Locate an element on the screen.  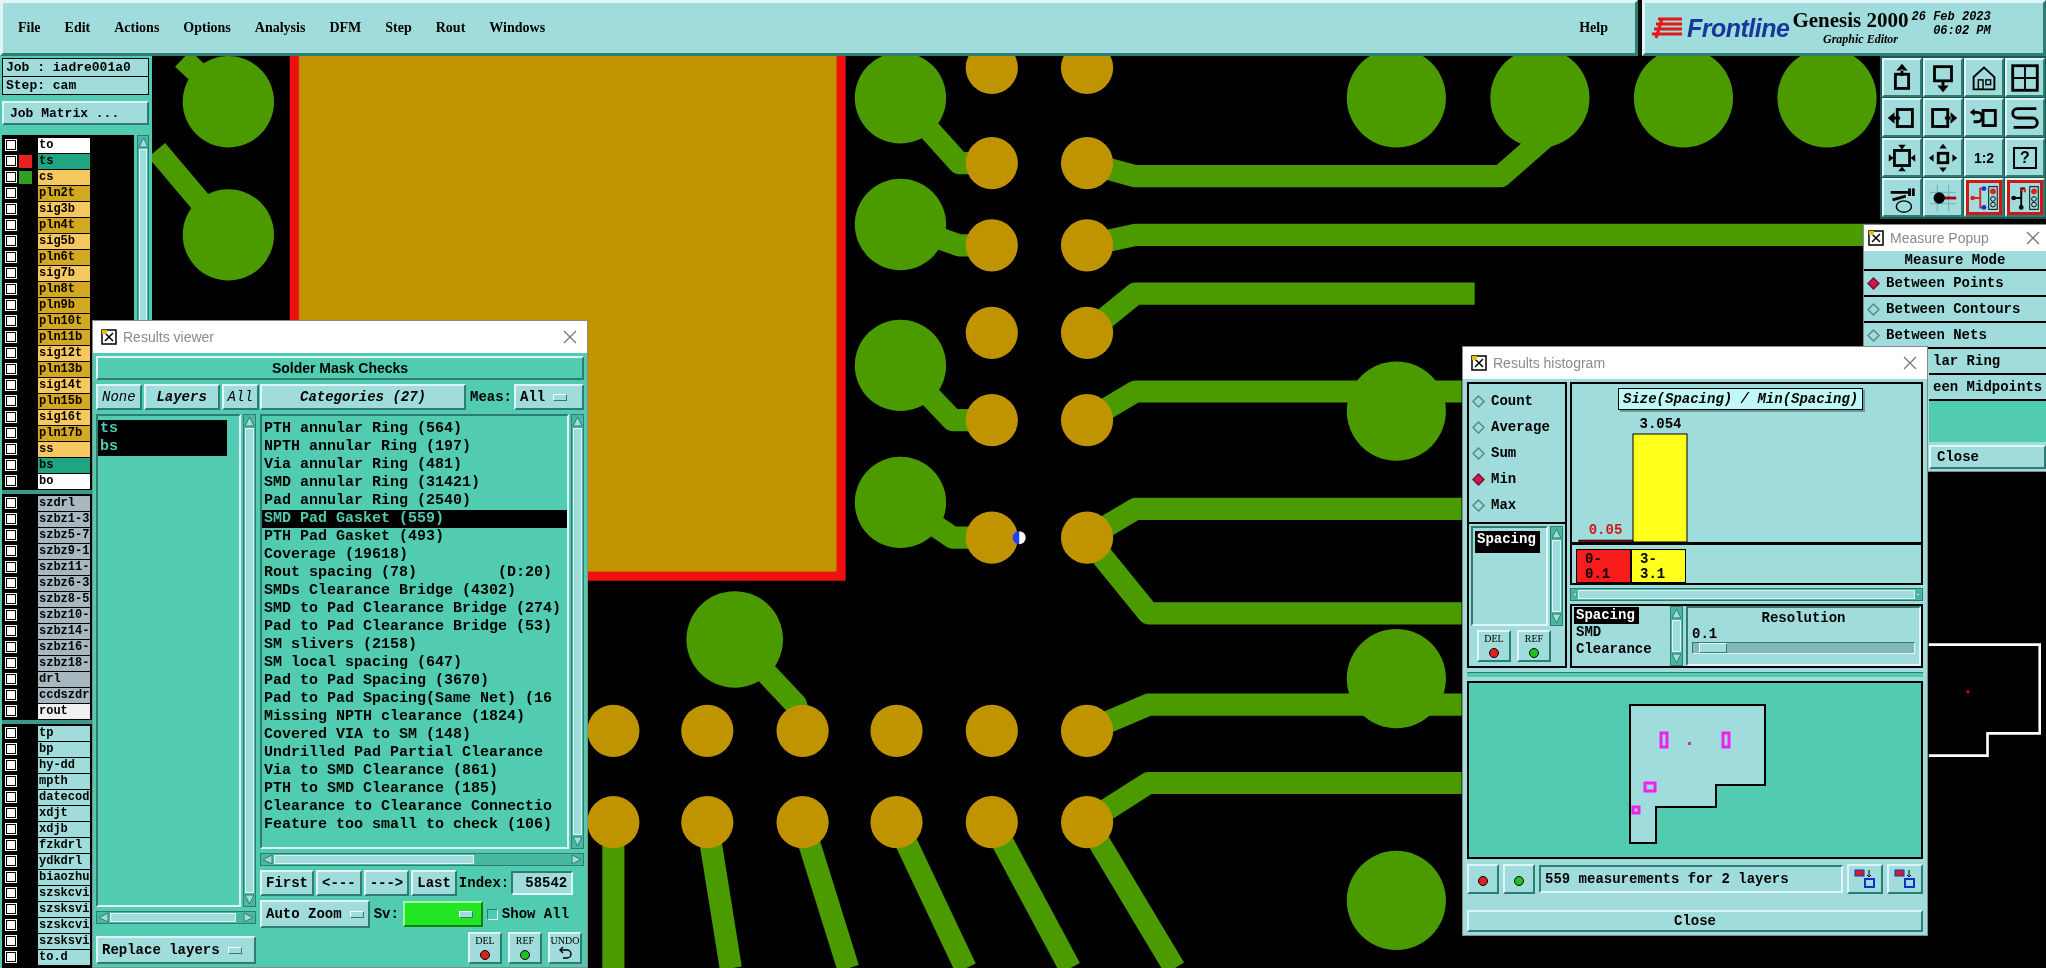
radio-option: Between Contours is located at coordinates (1955, 310).